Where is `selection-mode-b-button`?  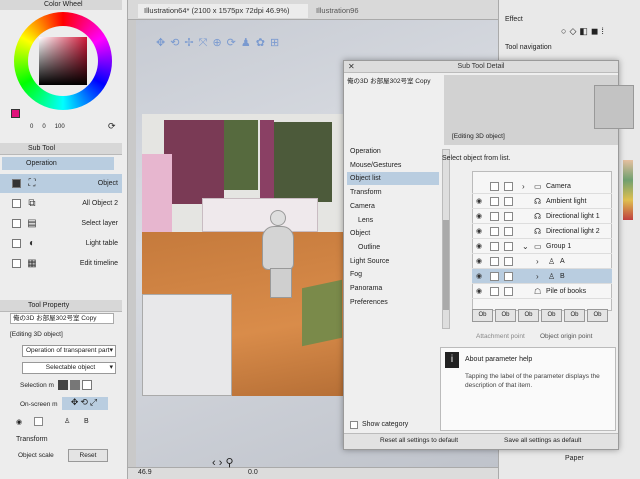
selection-mode-b-button is located at coordinates (75, 385).